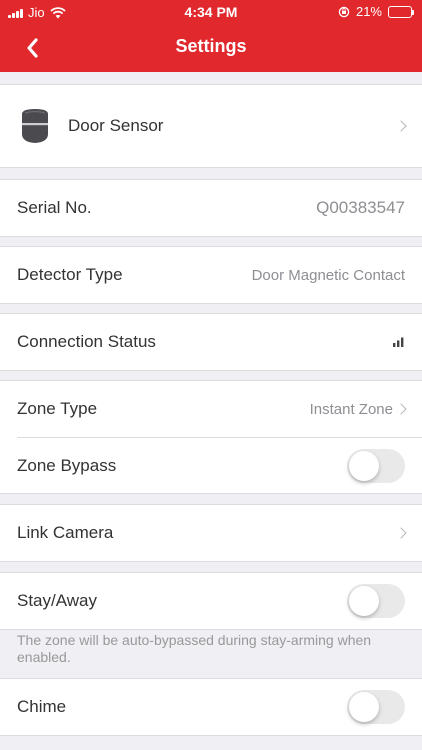 The width and height of the screenshot is (422, 750). Describe the element at coordinates (211, 12) in the screenshot. I see `status-bar: Jio 4:34 PM 21%` at that location.